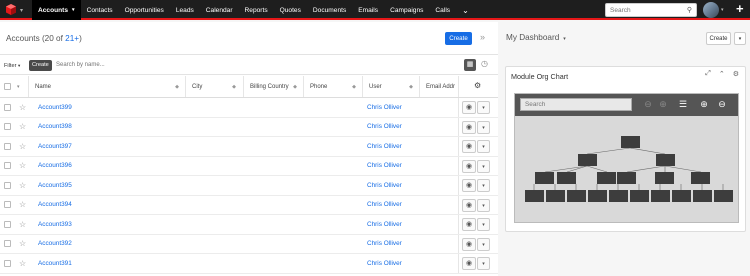 The height and width of the screenshot is (276, 750). What do you see at coordinates (110, 107) in the screenshot?
I see `account-name-link: Account399` at bounding box center [110, 107].